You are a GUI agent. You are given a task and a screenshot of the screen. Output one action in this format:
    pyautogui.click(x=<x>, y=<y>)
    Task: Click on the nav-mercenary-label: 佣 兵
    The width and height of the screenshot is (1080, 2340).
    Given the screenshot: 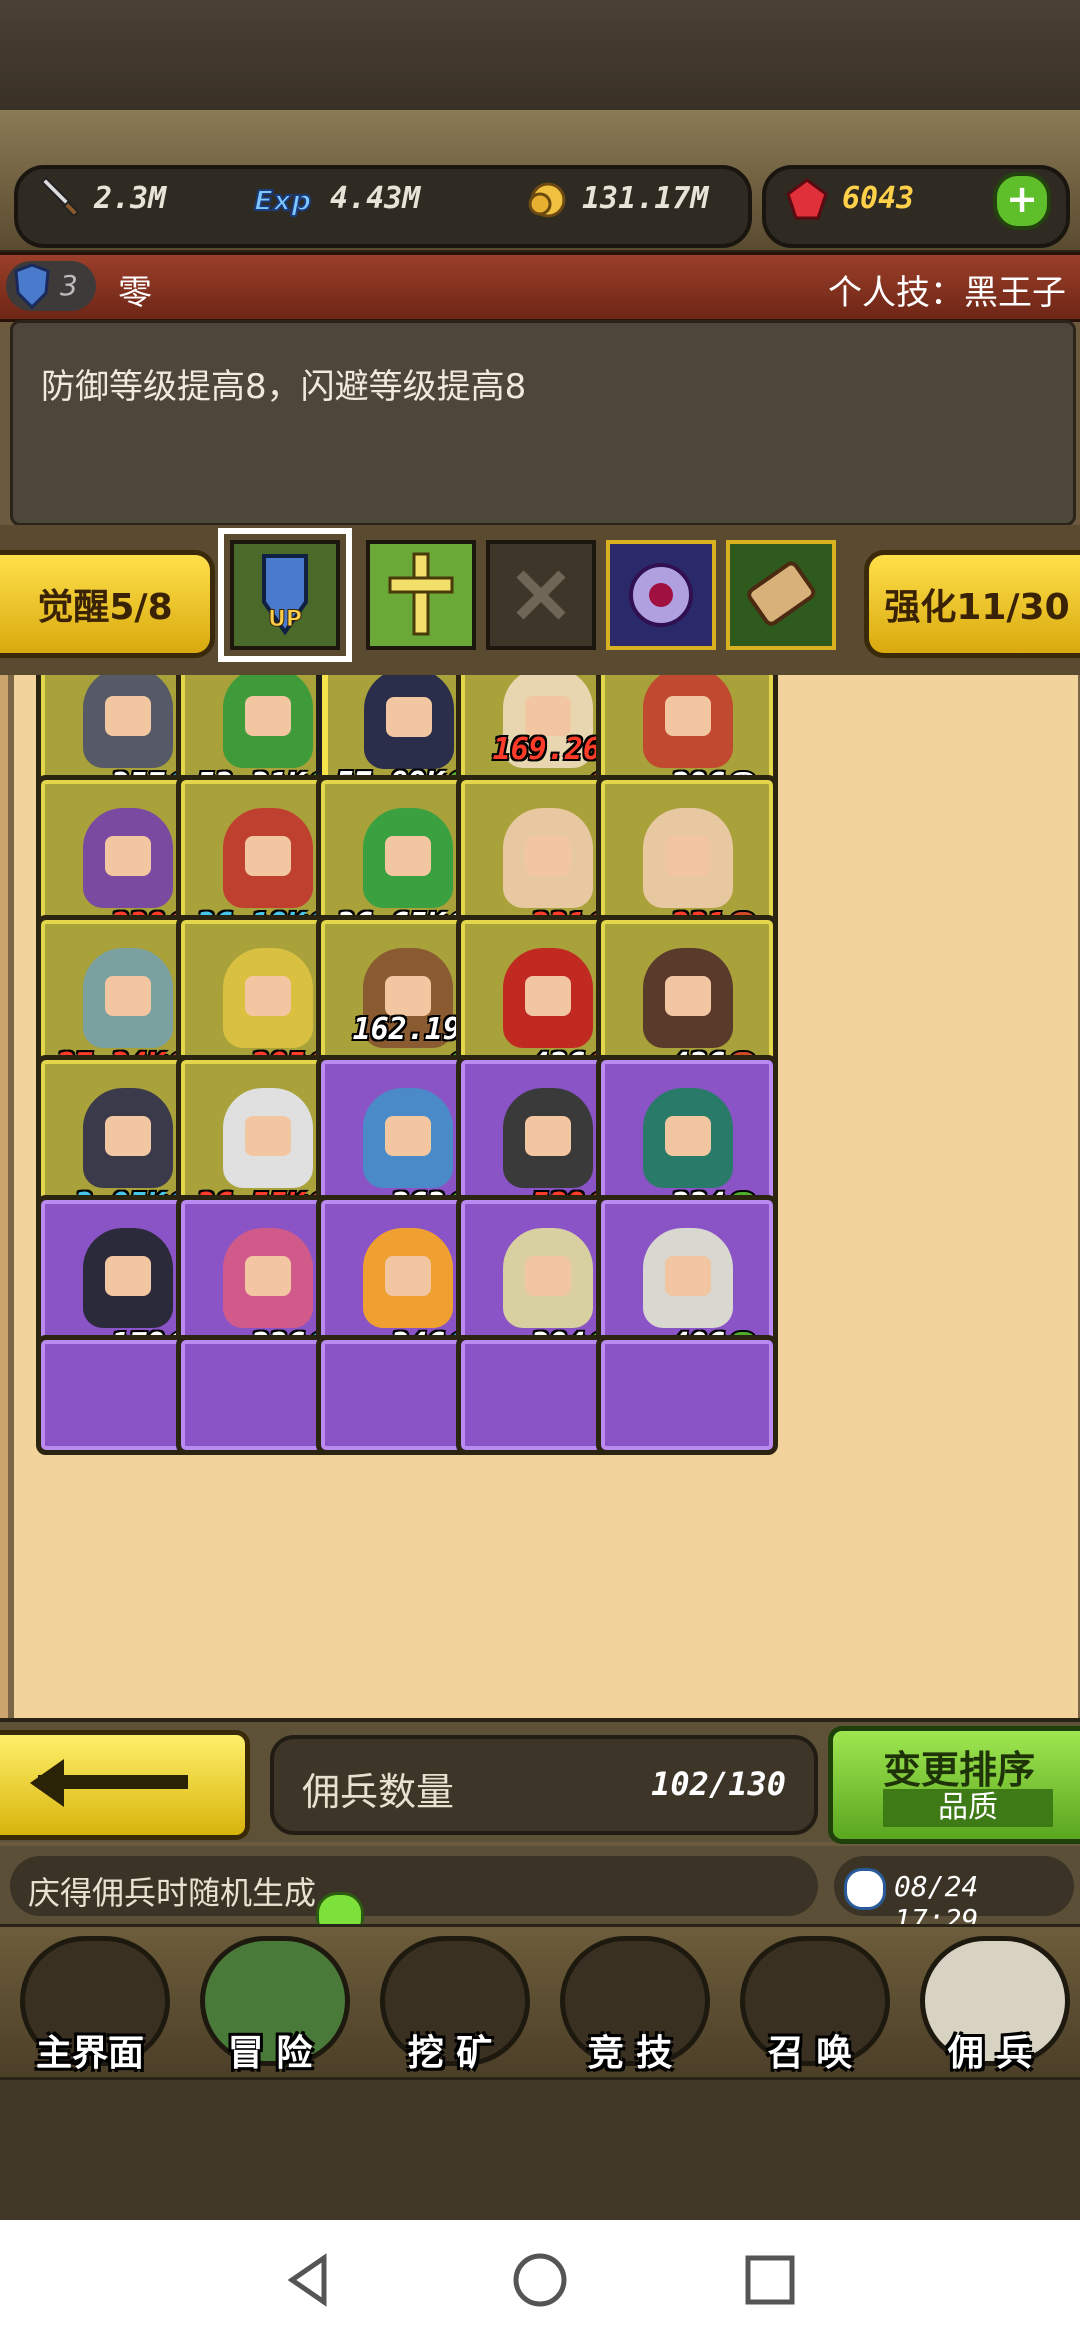 What is the action you would take?
    pyautogui.click(x=990, y=2053)
    